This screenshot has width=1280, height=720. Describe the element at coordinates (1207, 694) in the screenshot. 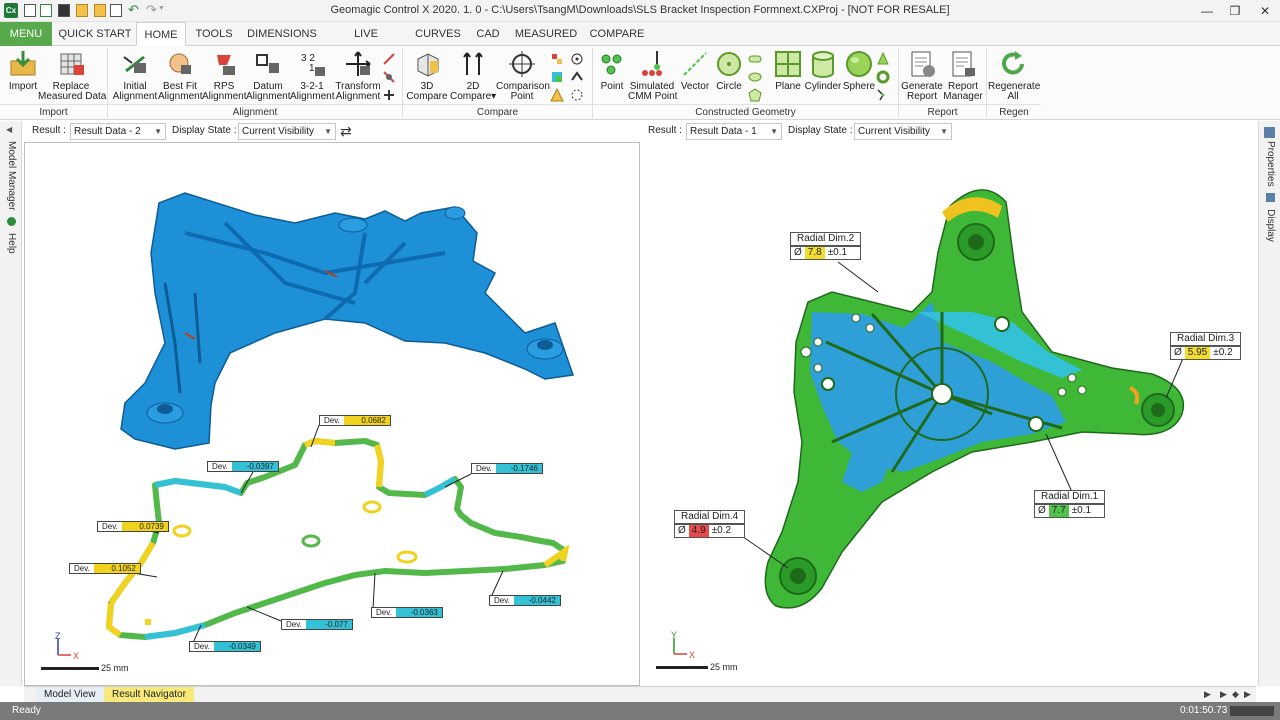

I see `scroll-right-icon: ▶` at that location.